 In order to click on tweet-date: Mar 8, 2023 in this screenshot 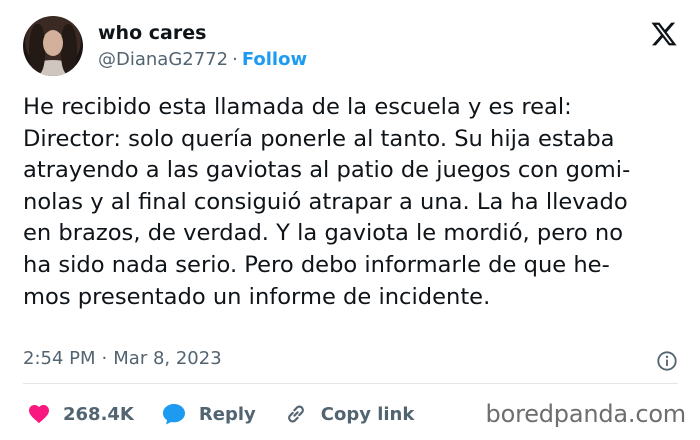, I will do `click(167, 358)`.